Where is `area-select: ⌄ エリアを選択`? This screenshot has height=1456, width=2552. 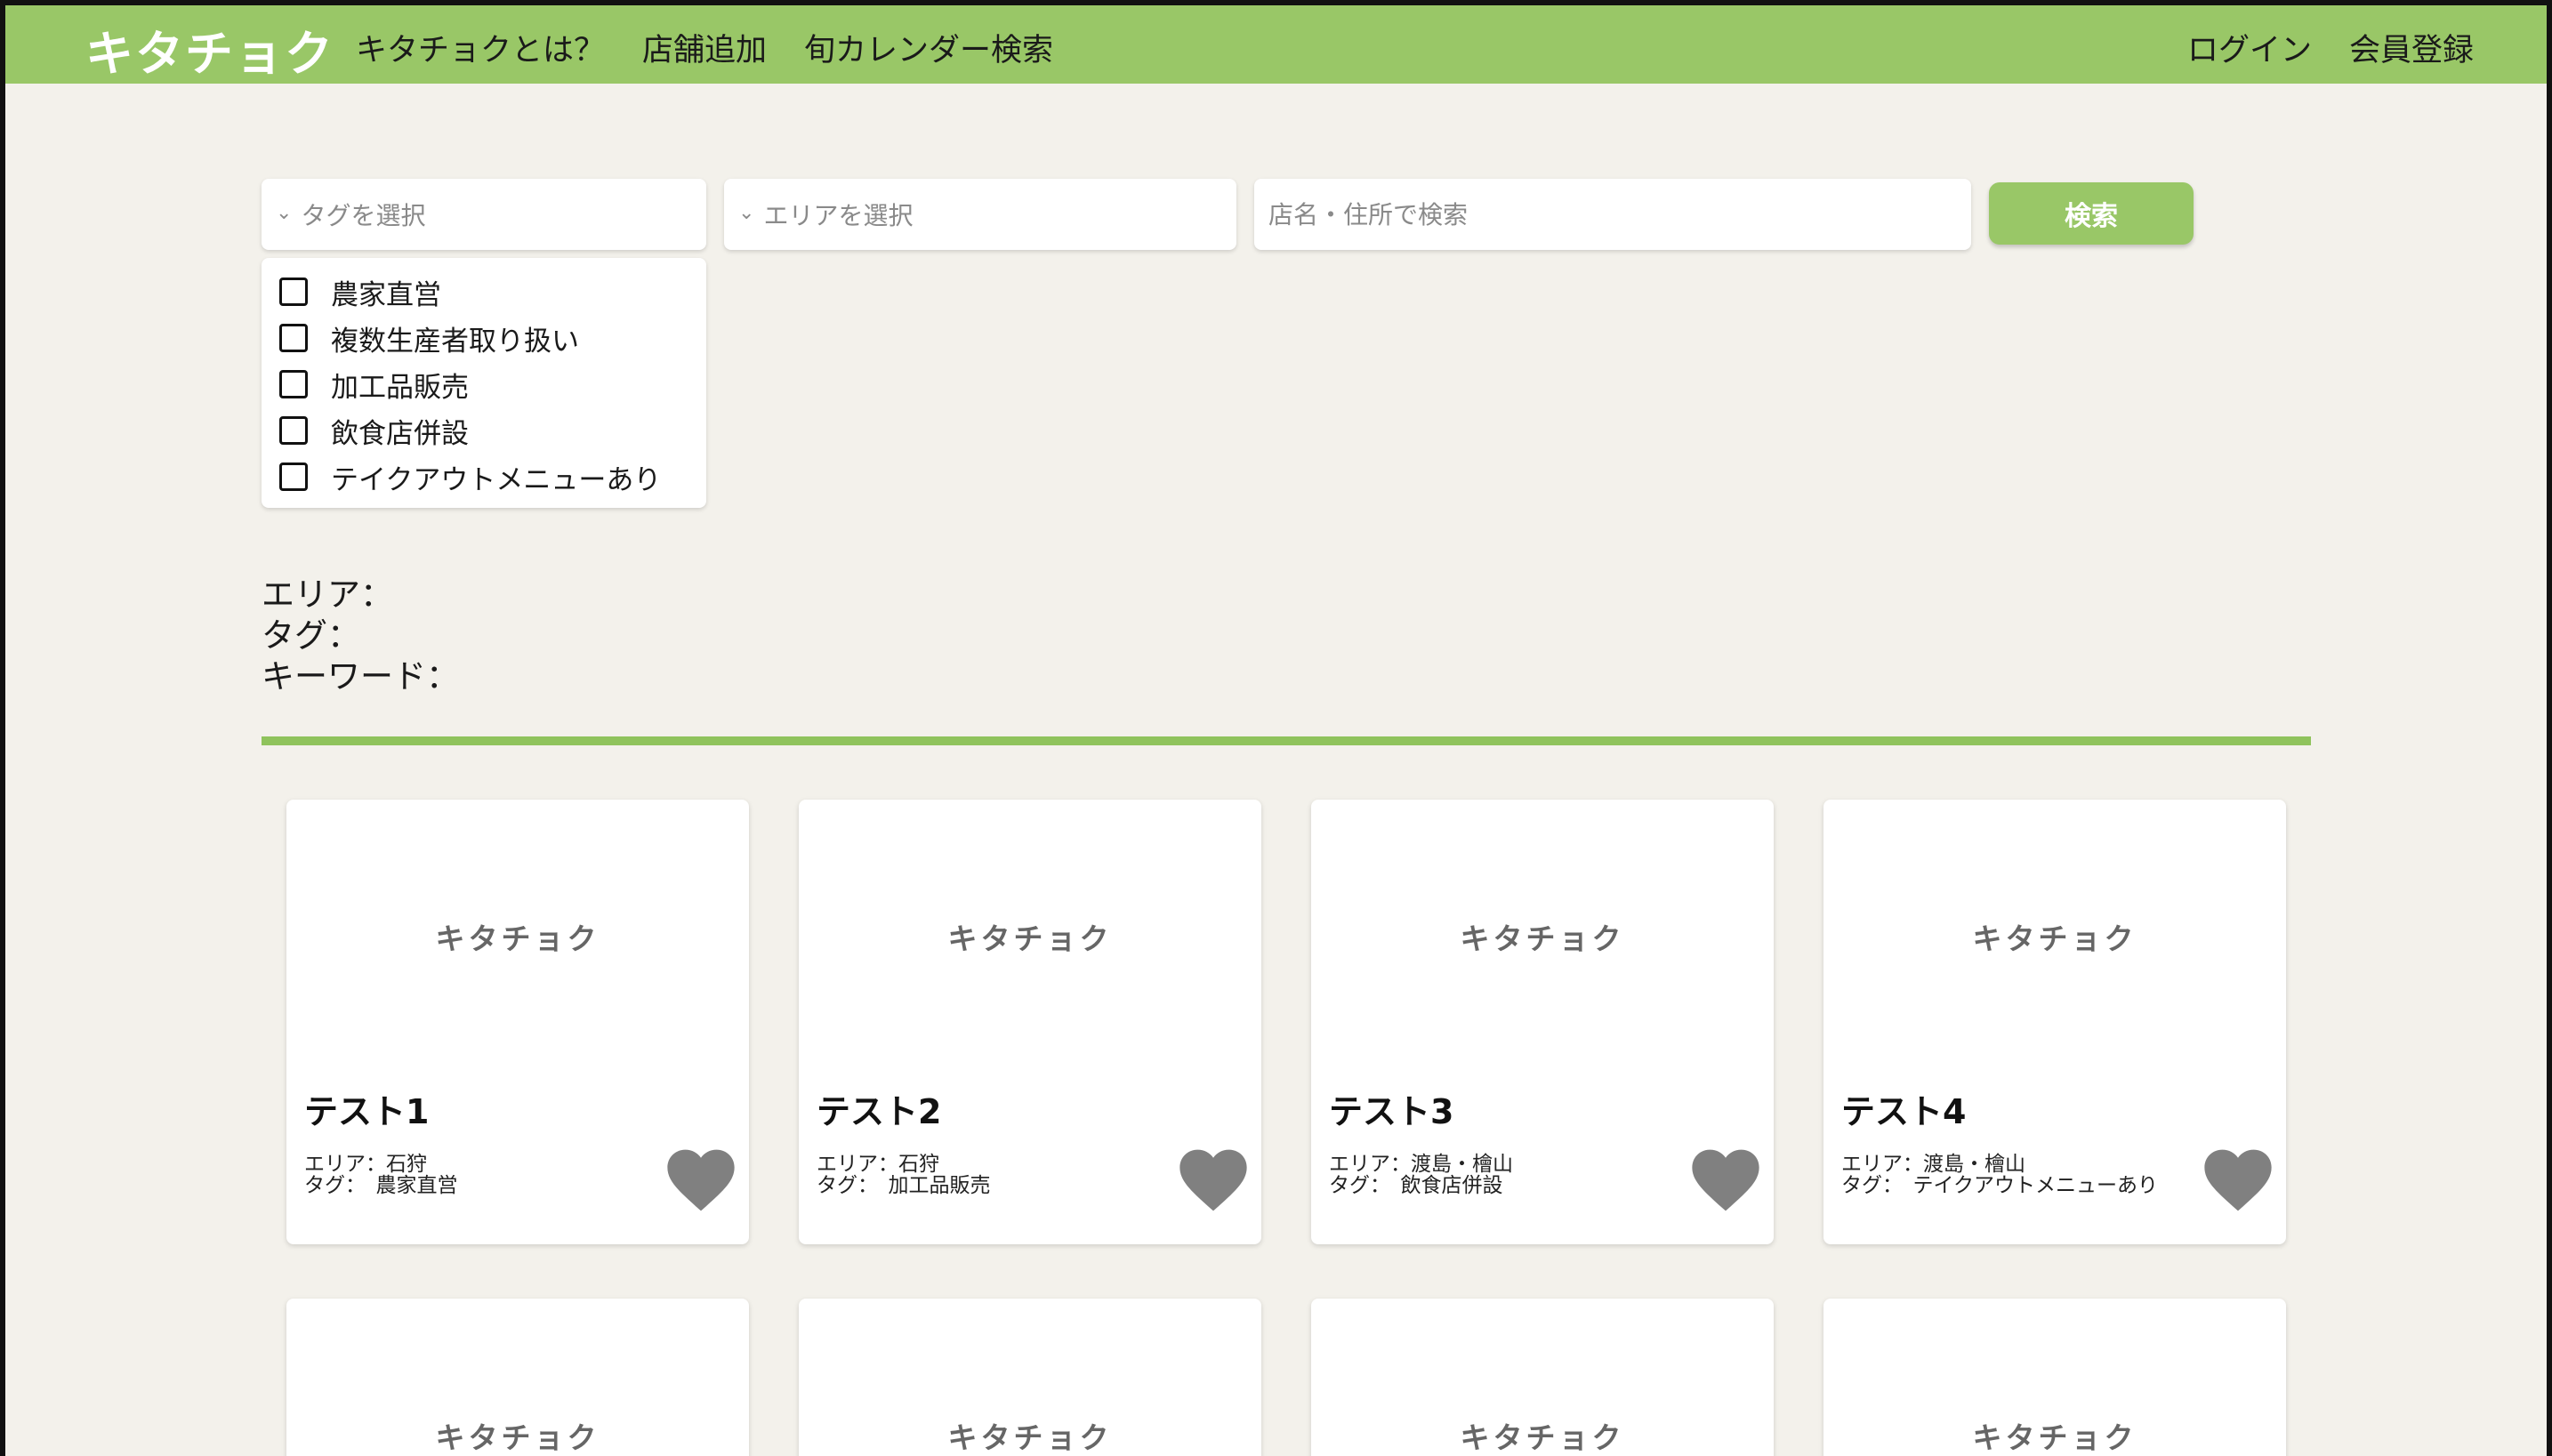
area-select: ⌄ エリアを選択 is located at coordinates (980, 214).